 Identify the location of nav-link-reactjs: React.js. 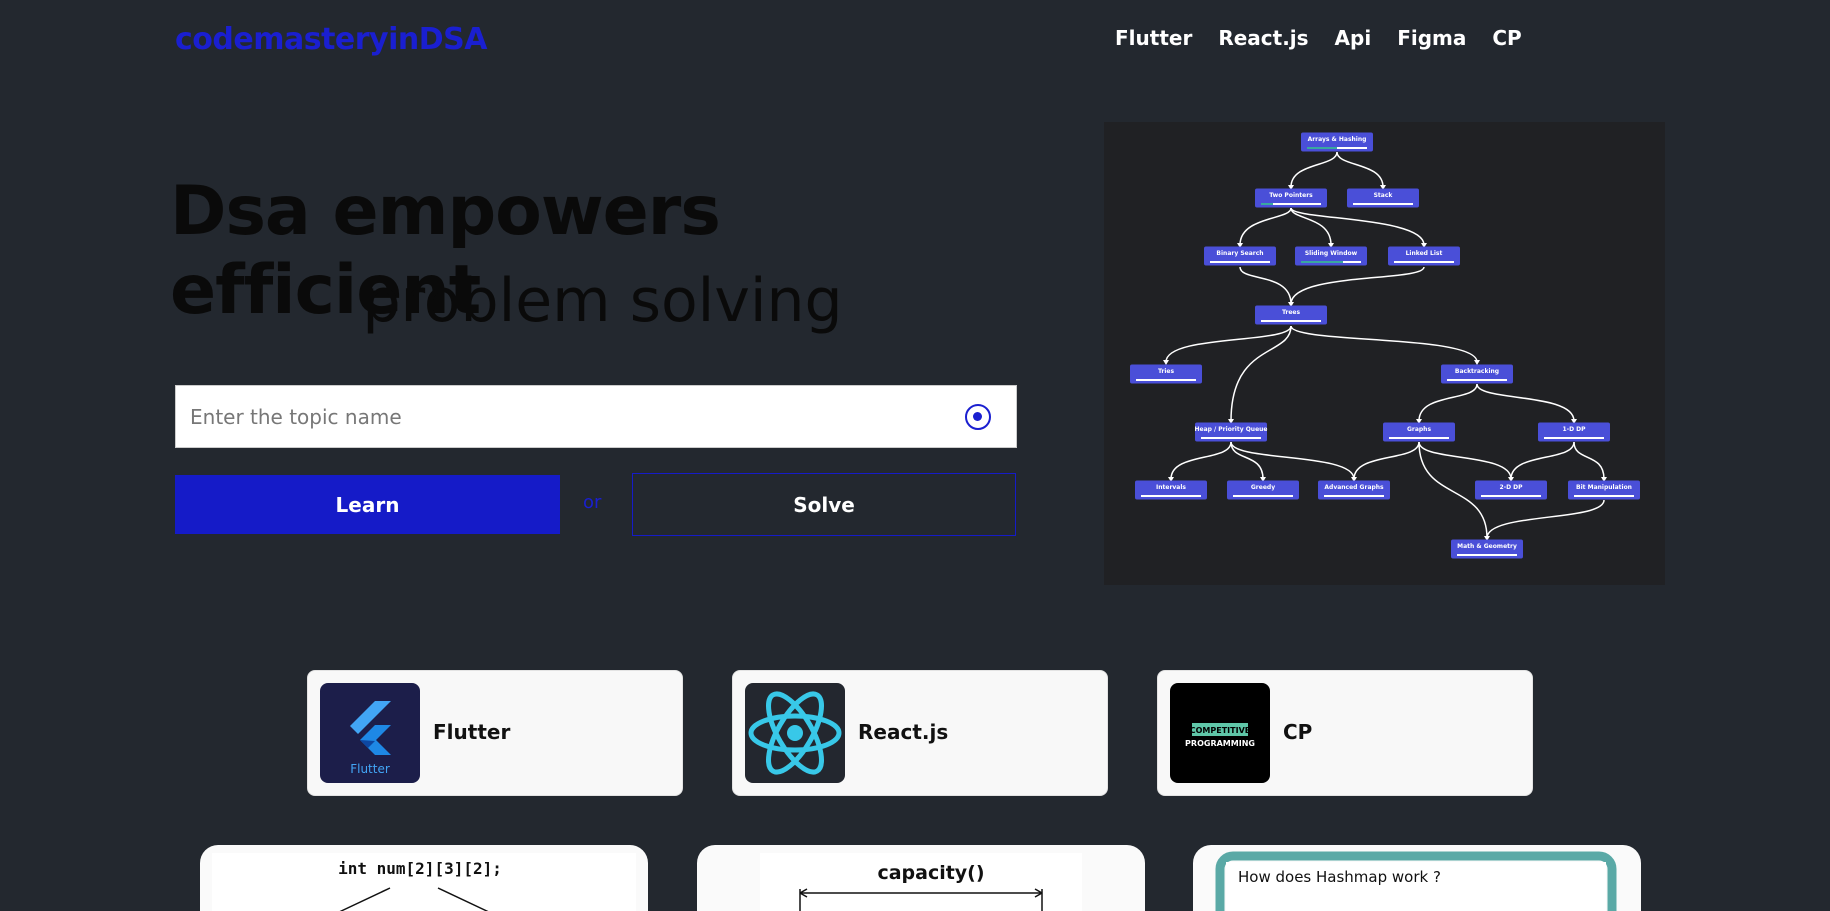
(1263, 38).